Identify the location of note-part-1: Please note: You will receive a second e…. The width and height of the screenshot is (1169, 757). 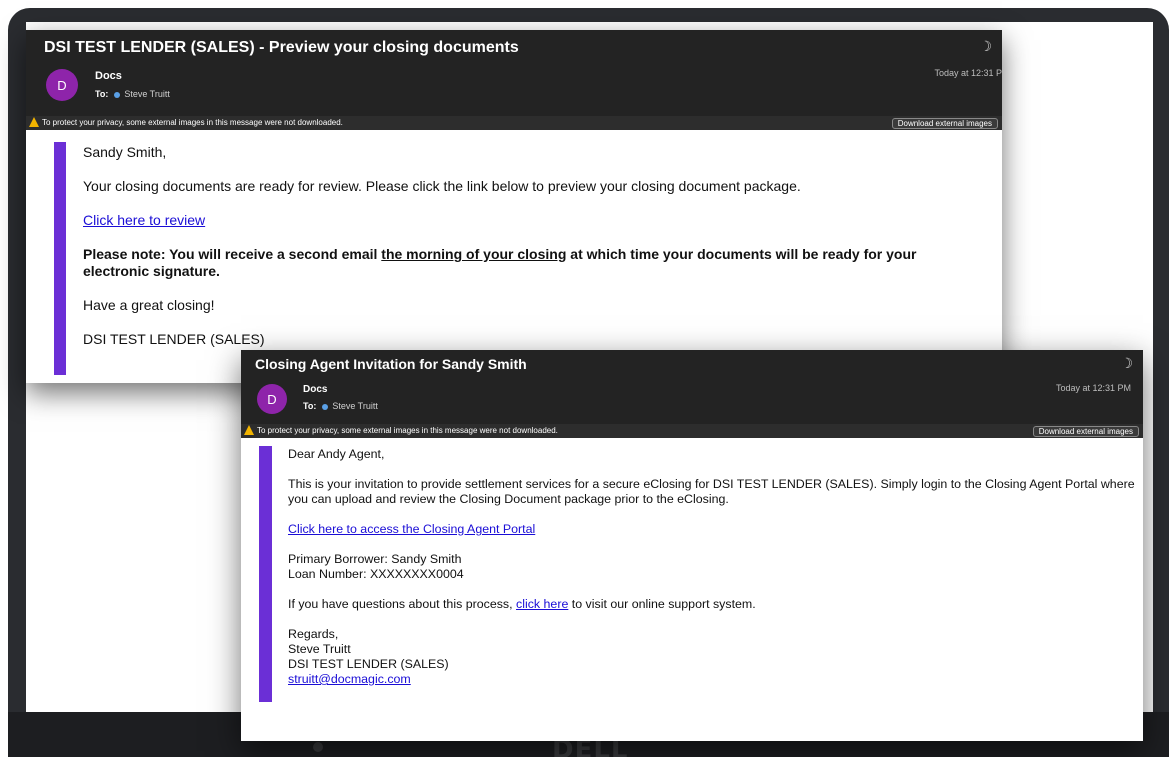
(232, 254).